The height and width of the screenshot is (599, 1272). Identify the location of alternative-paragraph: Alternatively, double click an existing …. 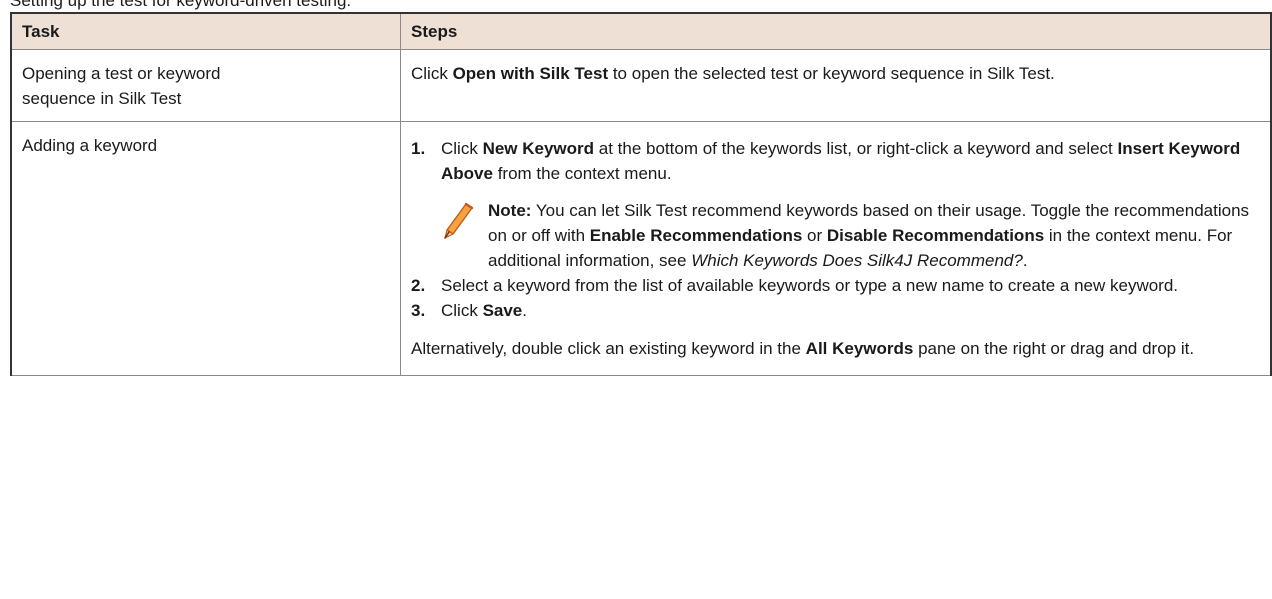
(835, 348).